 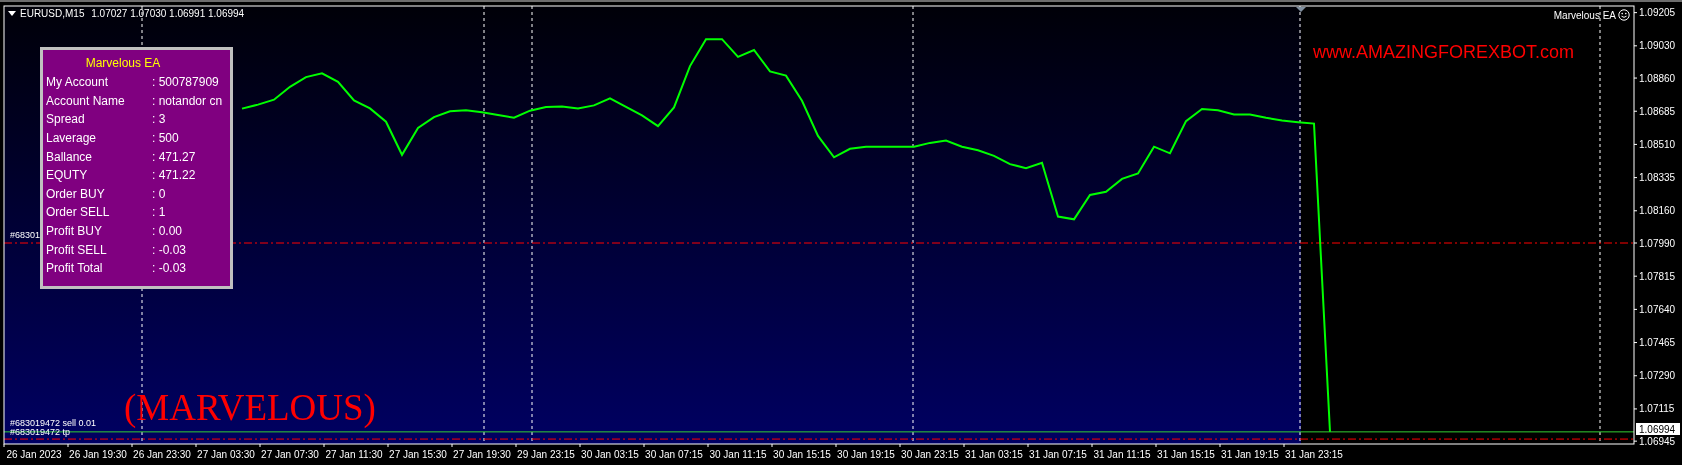 What do you see at coordinates (930, 454) in the screenshot?
I see `time-axis-label: 30 Jan 23:15` at bounding box center [930, 454].